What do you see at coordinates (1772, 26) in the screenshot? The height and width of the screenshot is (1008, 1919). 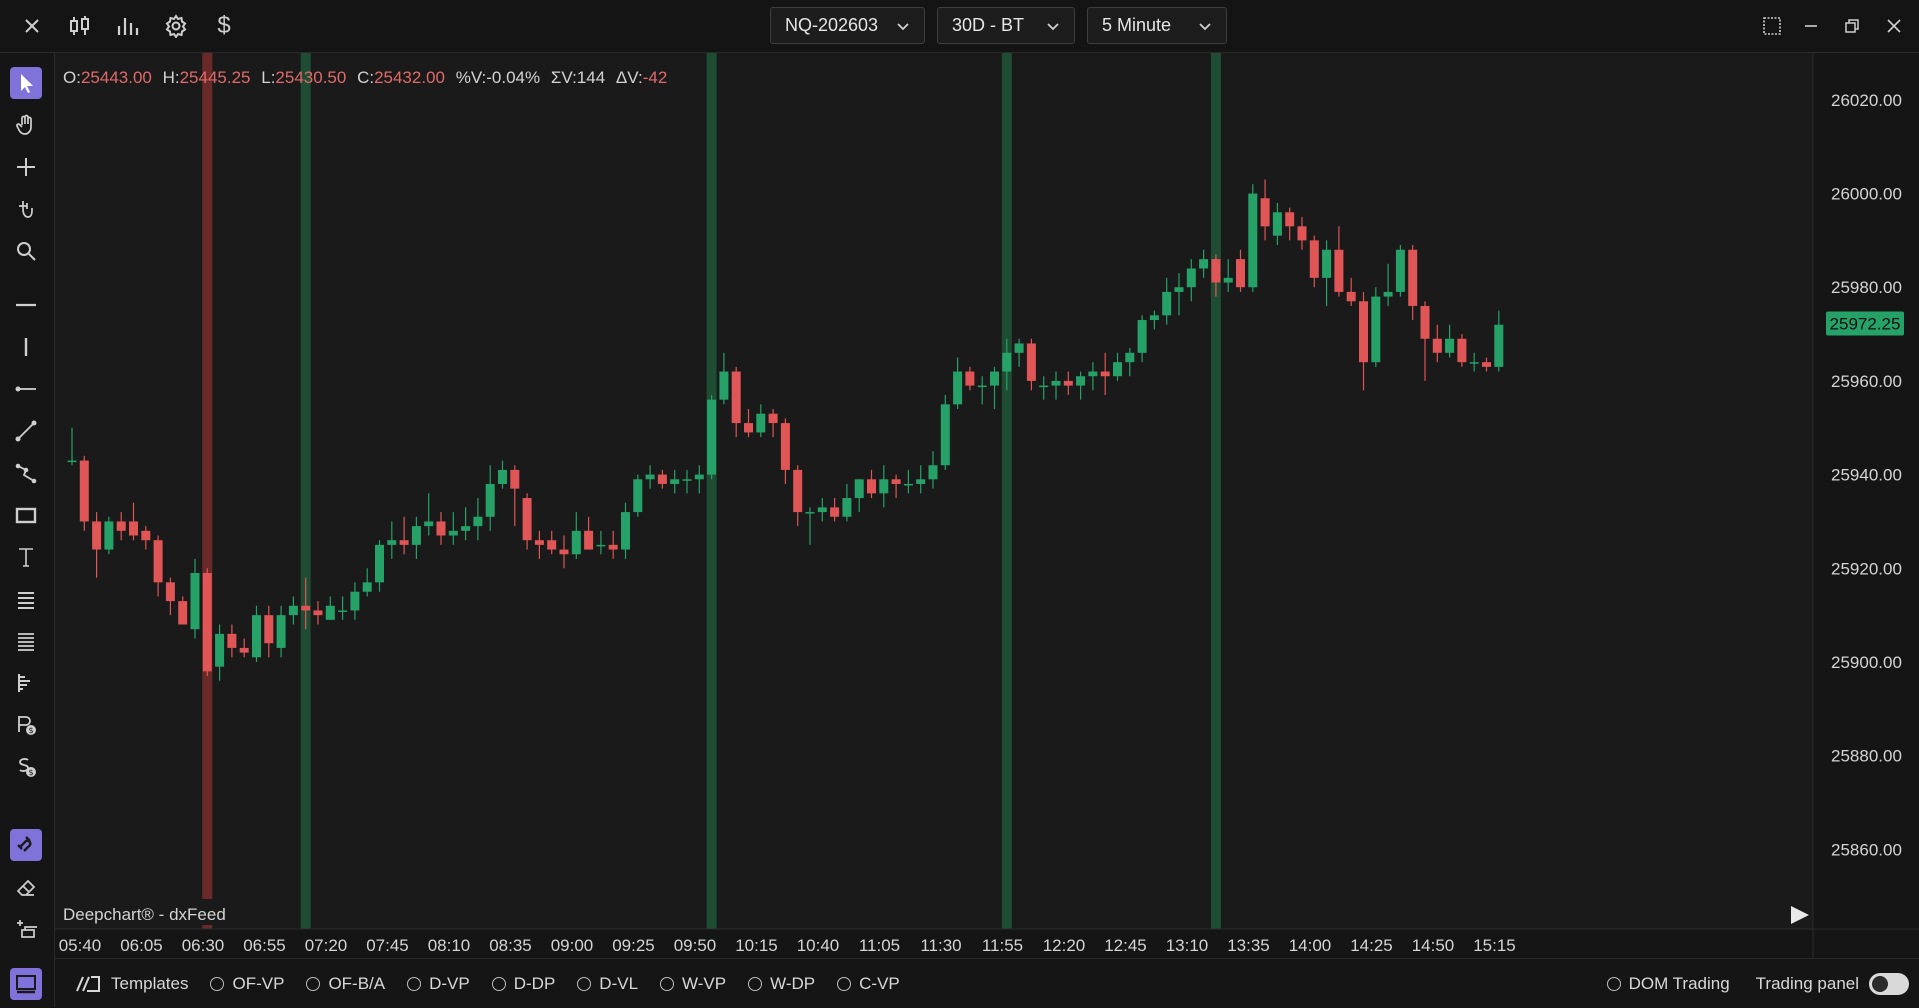 I see `layout-icon` at bounding box center [1772, 26].